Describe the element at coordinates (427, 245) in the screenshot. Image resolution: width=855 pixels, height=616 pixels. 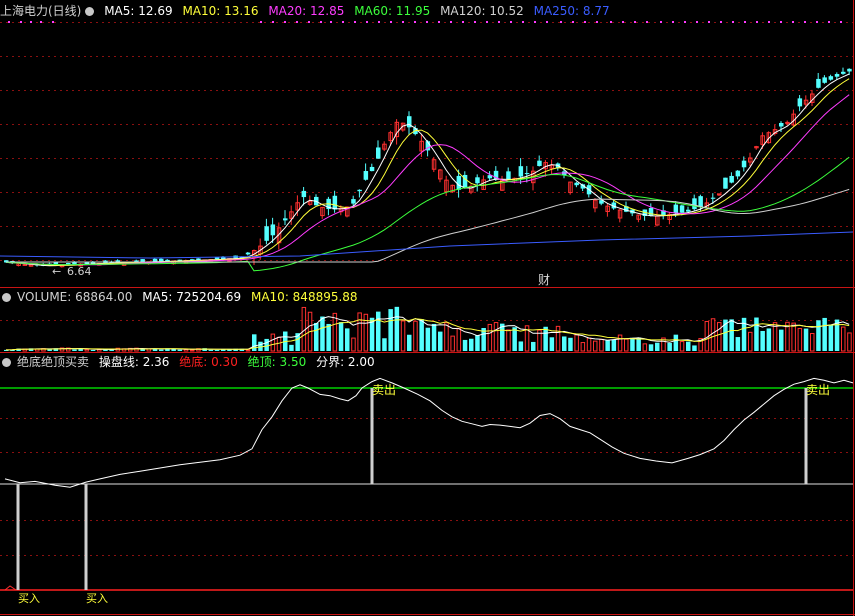
I see `ma250-line` at that location.